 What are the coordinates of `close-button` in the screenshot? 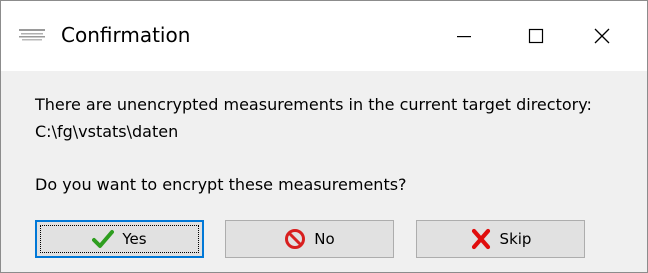 It's located at (602, 36).